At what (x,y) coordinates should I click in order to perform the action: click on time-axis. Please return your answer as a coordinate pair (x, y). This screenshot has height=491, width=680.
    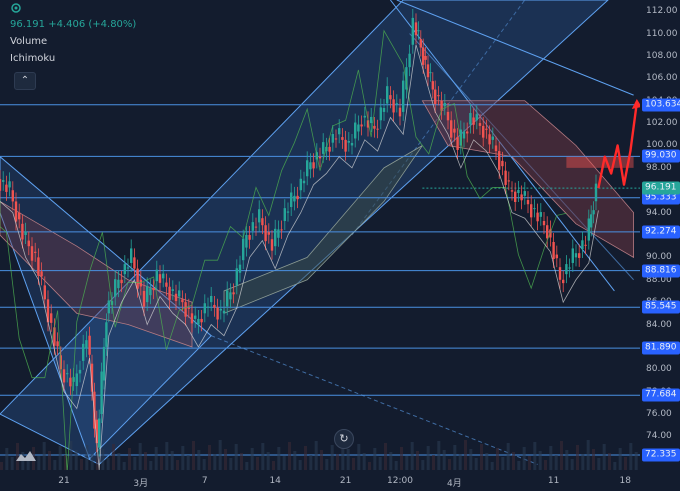
    Looking at the image, I should click on (320, 480).